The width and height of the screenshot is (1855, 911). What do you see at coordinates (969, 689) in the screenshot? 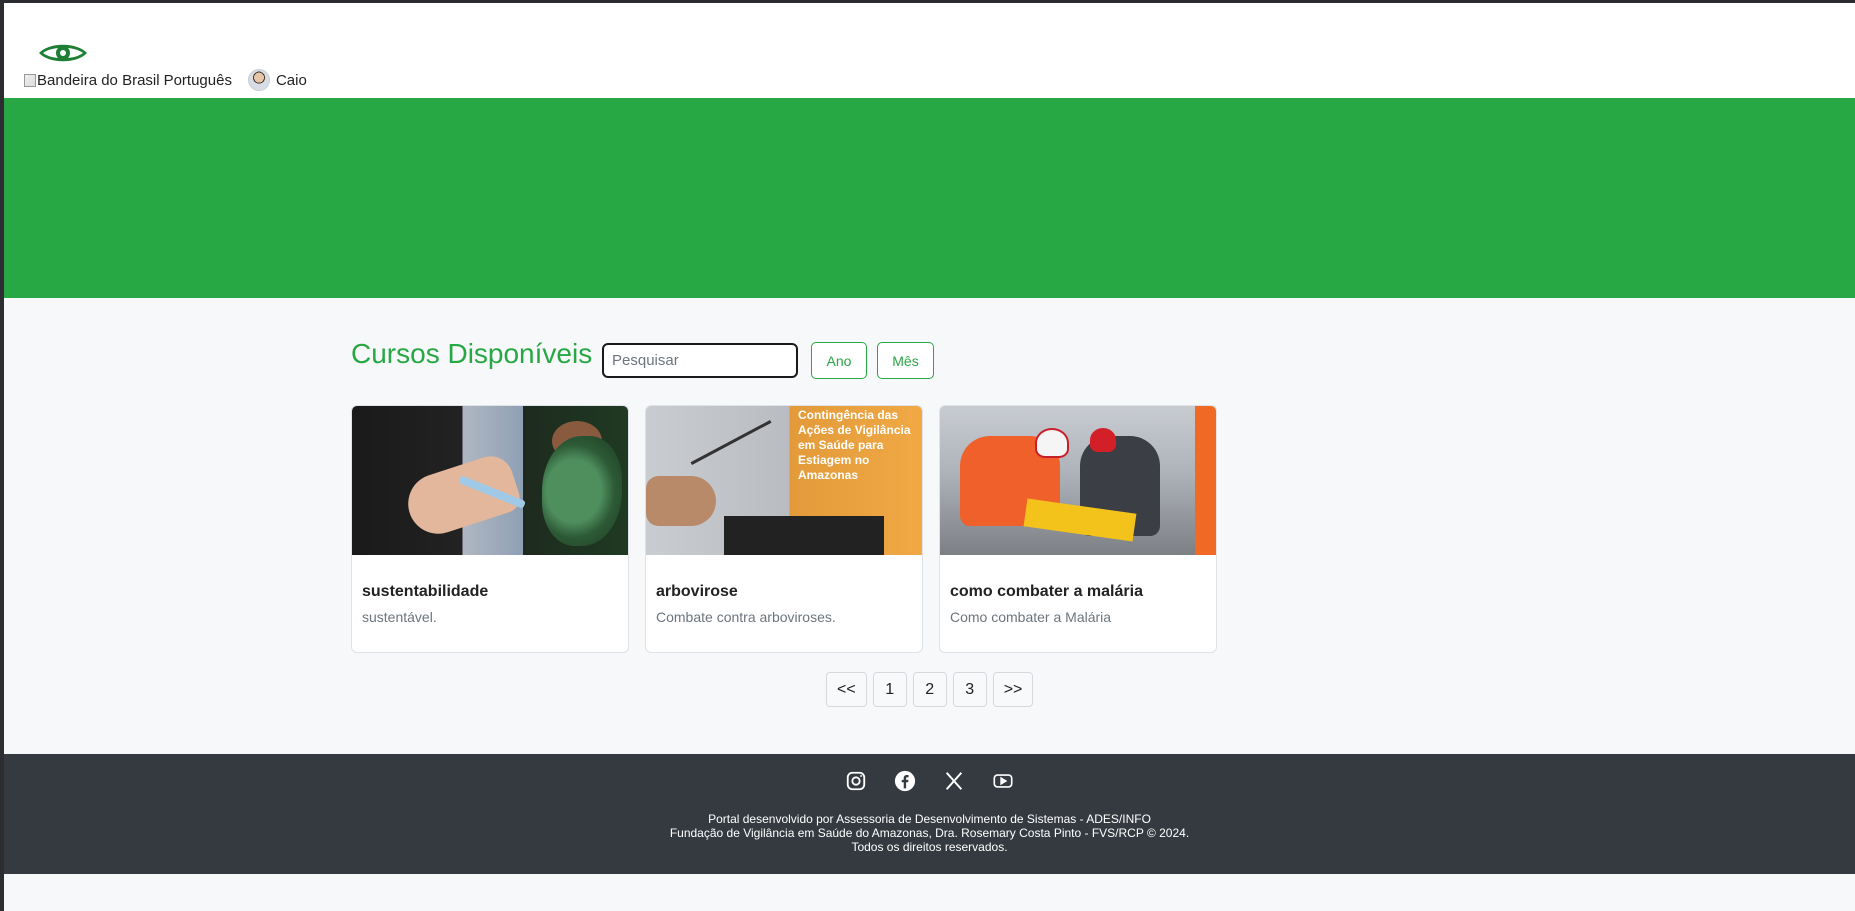
I see `pagination-page-3: 3` at bounding box center [969, 689].